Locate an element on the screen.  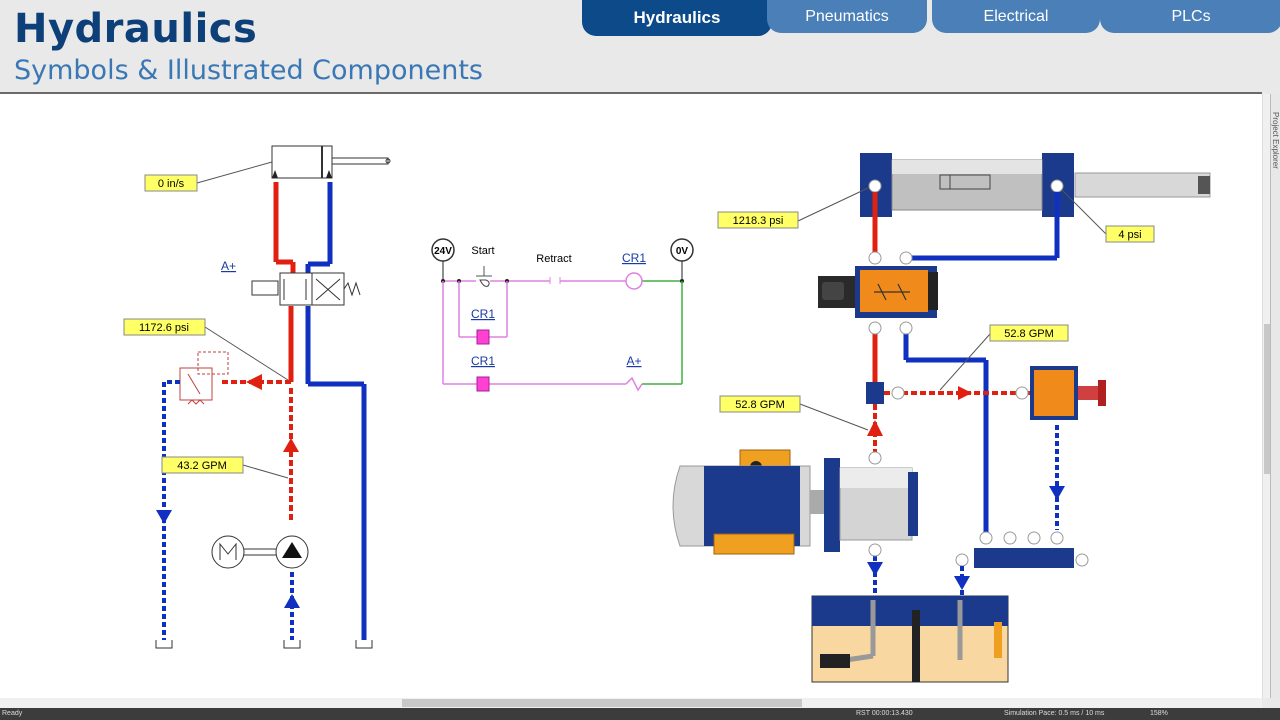
rod-pressure-label: 4 psi is located at coordinates (1129, 235).